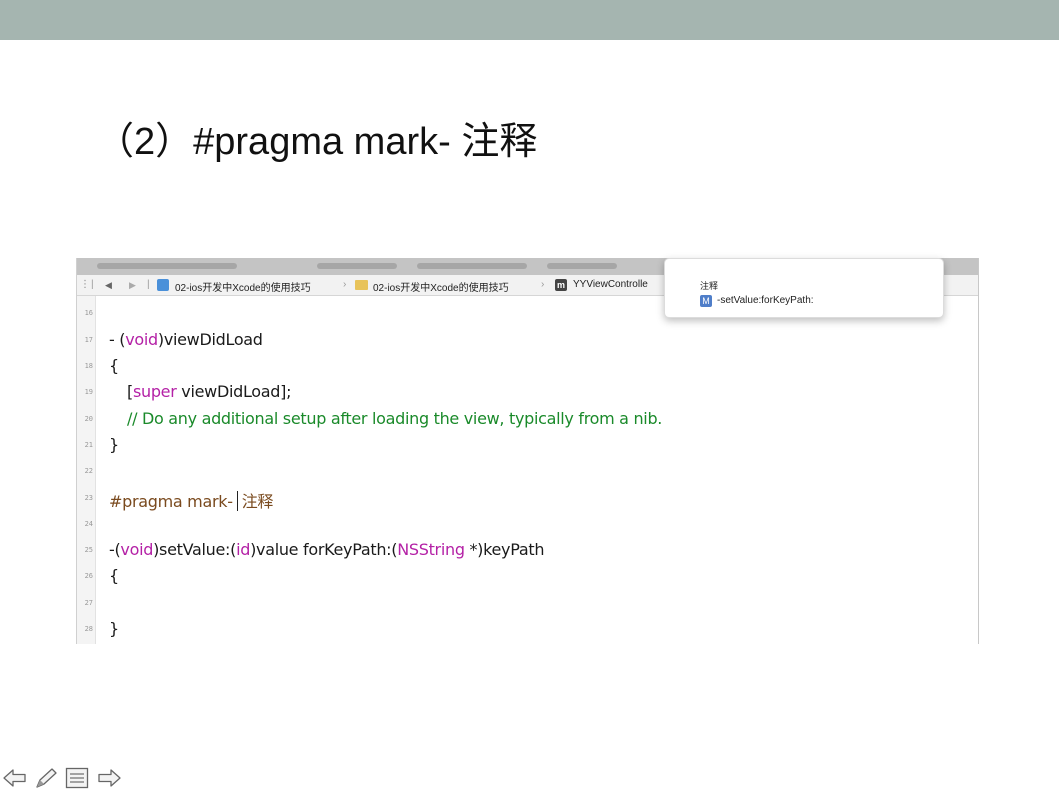  Describe the element at coordinates (109, 778) in the screenshot. I see `next-slide-arrow-icon` at that location.